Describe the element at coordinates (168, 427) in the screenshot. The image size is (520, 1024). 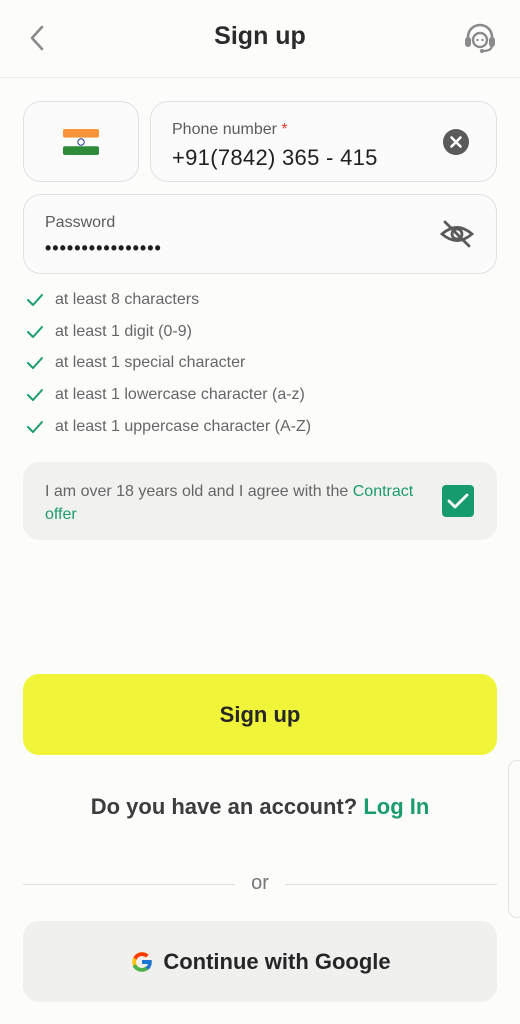
I see `rule-item: at least 1 uppercase character (A-Z)` at that location.